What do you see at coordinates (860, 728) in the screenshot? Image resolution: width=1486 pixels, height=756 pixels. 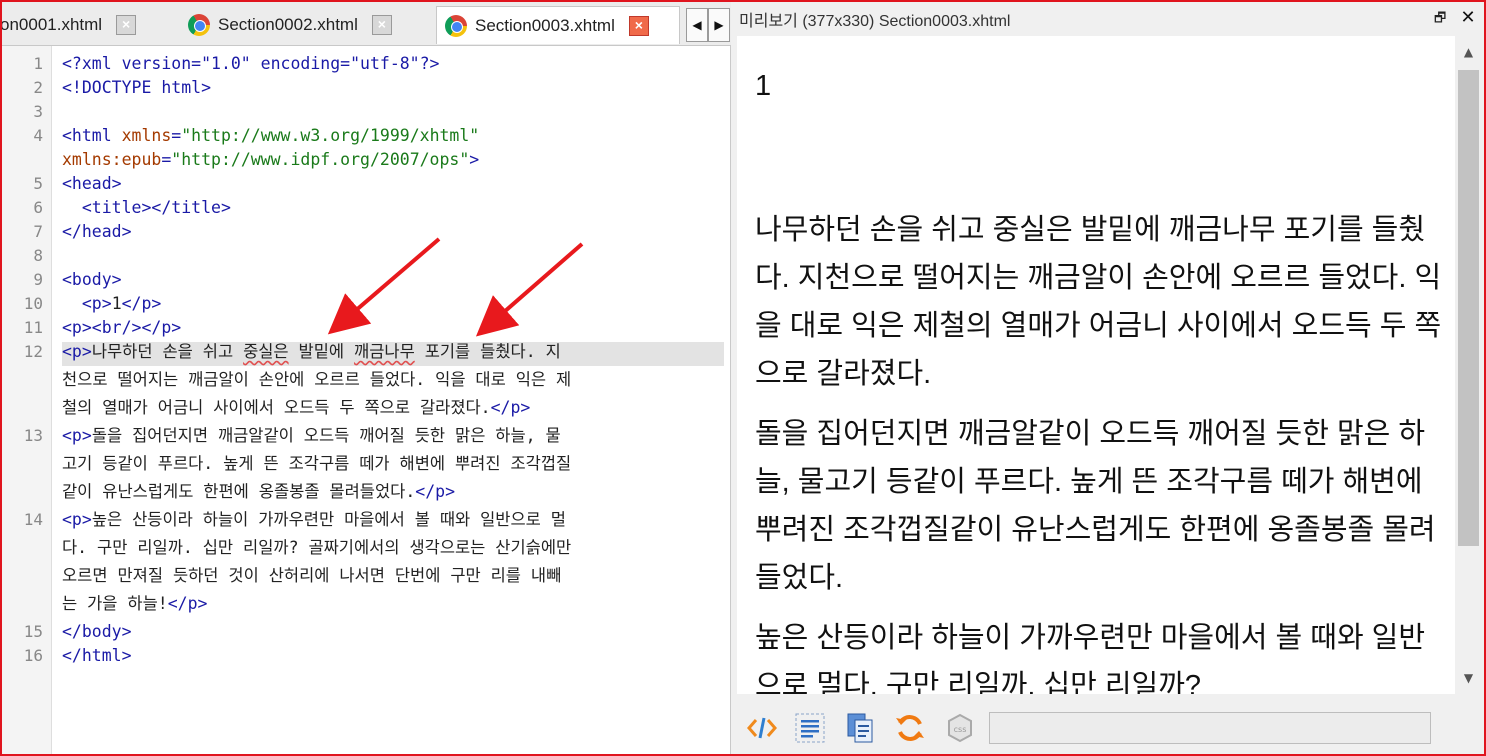 I see `document-copy-icon` at bounding box center [860, 728].